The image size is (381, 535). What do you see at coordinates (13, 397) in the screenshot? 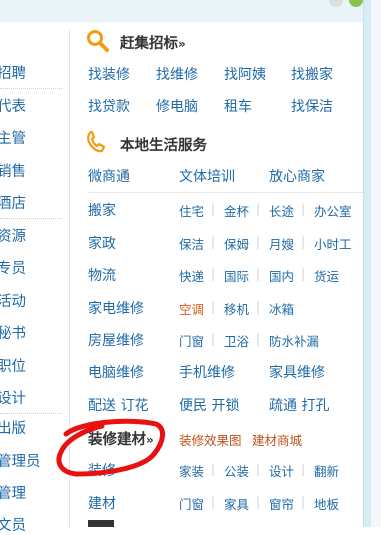
I see `left-menu-item: 设计` at bounding box center [13, 397].